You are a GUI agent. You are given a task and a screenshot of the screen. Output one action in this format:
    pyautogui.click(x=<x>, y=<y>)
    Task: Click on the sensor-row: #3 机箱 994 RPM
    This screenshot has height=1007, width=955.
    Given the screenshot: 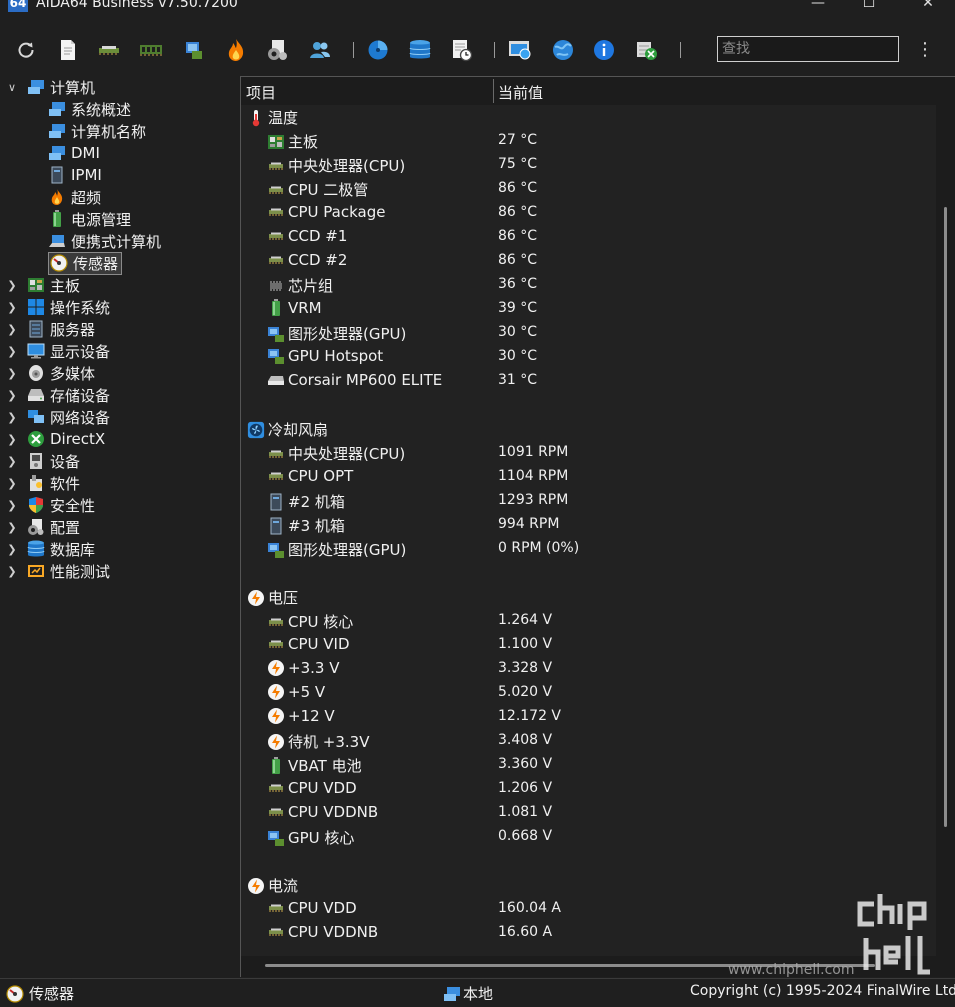 What is the action you would take?
    pyautogui.click(x=588, y=525)
    